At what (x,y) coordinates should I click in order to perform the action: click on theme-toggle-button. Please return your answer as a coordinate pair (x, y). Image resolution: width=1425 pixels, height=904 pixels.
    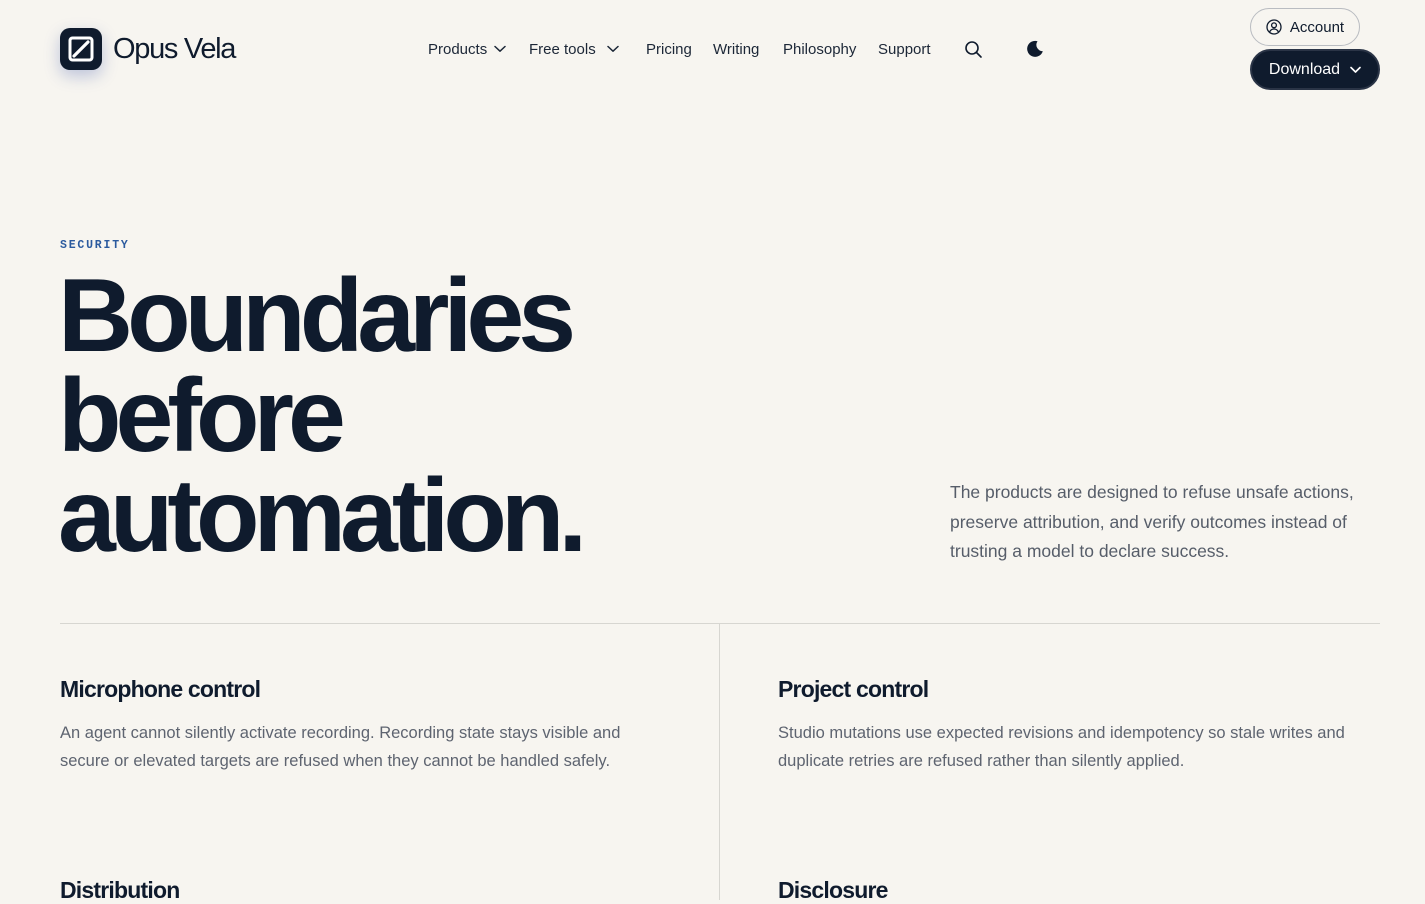
    Looking at the image, I should click on (1035, 49).